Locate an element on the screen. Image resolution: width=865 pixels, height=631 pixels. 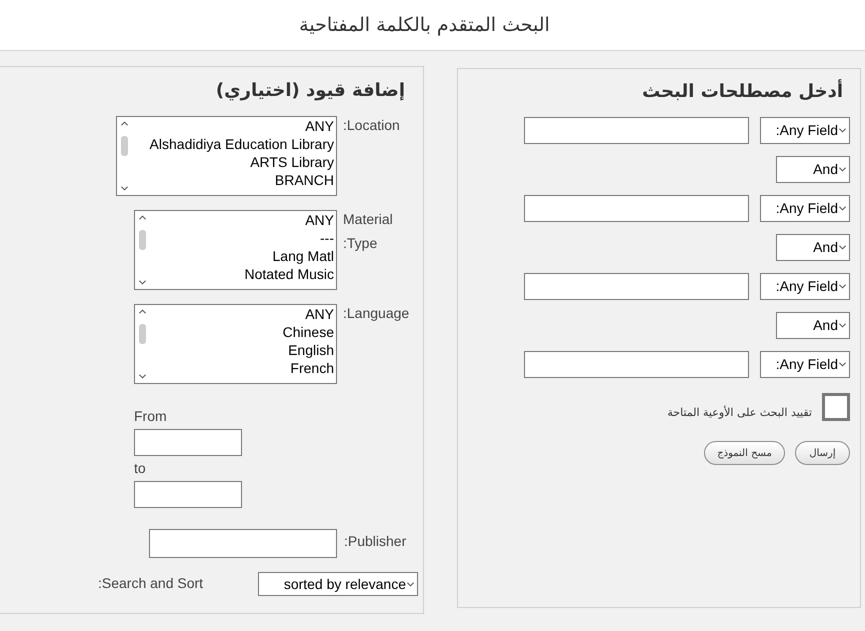
listbox-option: BRANCH is located at coordinates (304, 180).